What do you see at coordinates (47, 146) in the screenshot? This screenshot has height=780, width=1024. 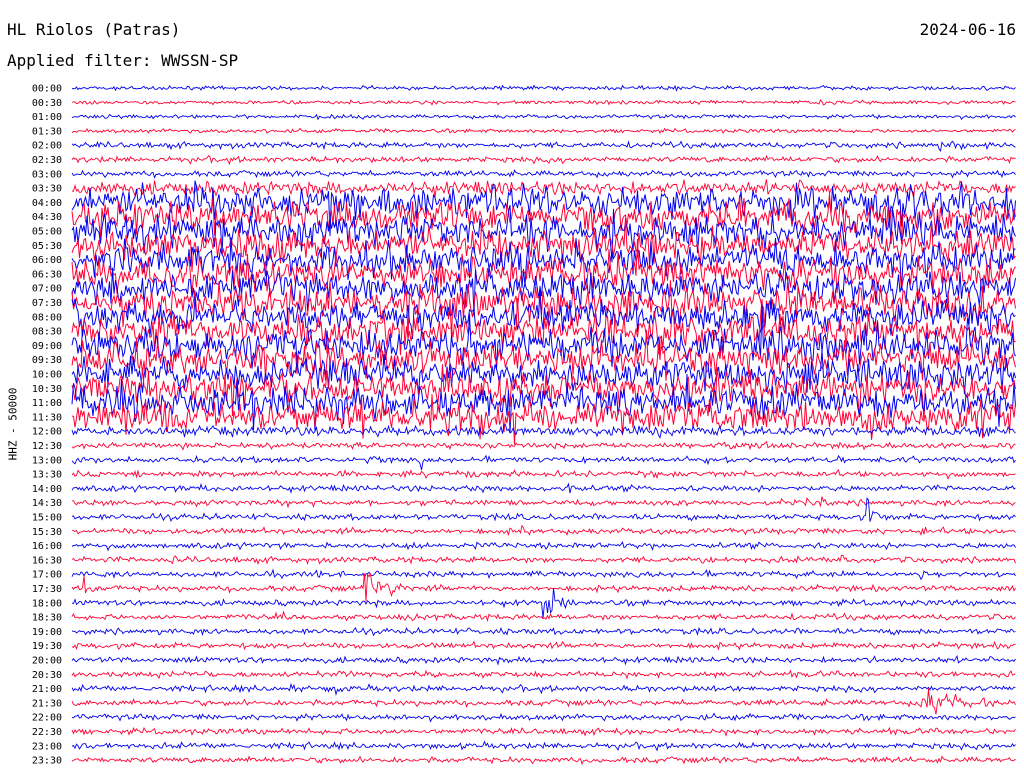 I see `tick-label: 02:00` at bounding box center [47, 146].